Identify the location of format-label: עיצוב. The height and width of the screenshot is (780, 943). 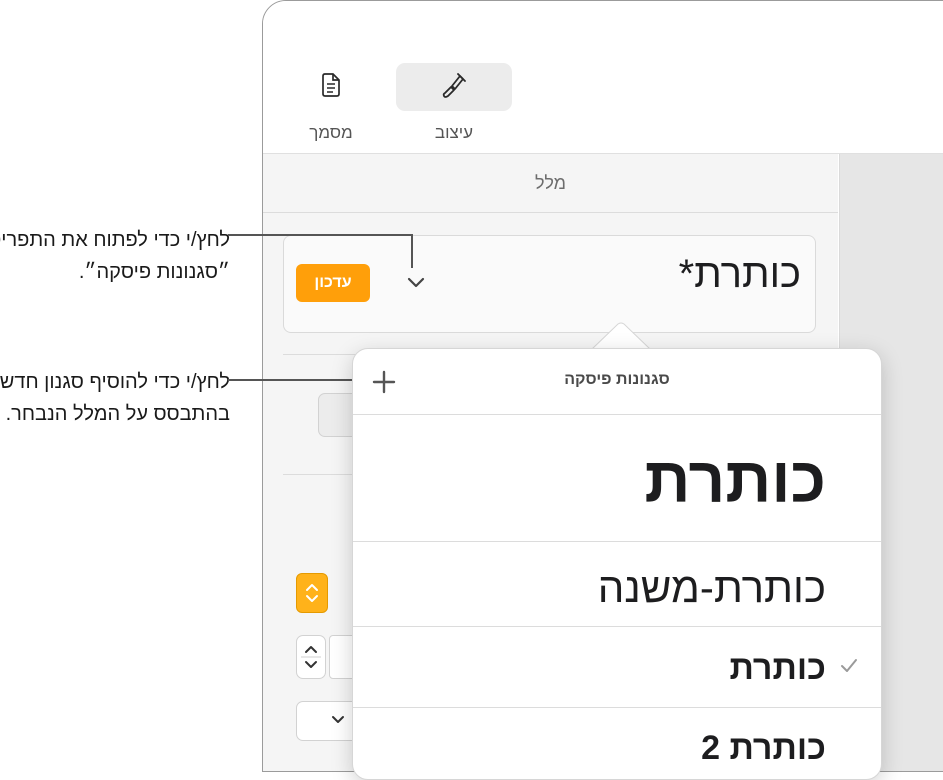
(454, 132).